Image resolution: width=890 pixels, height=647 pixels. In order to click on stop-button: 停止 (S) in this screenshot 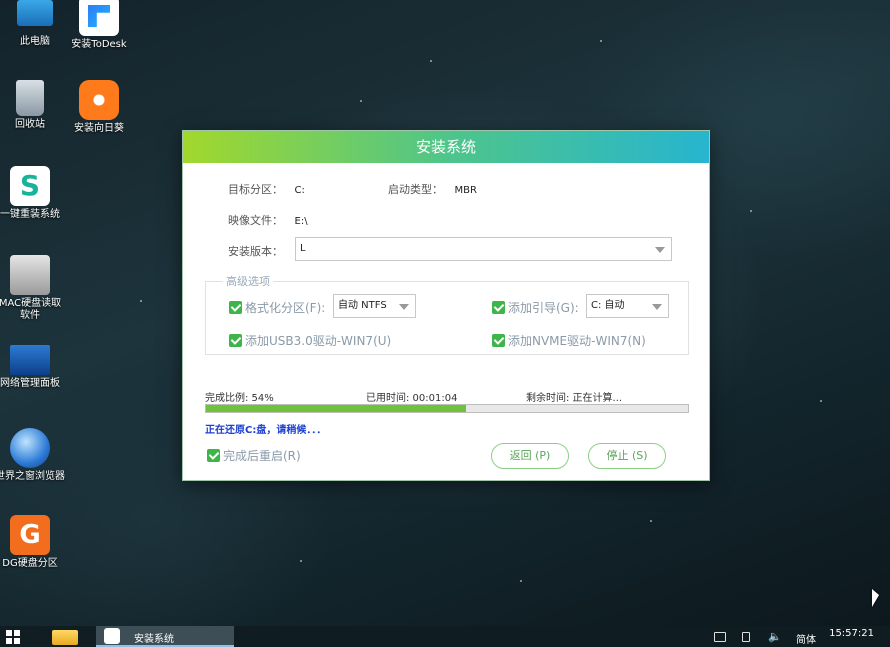, I will do `click(627, 456)`.